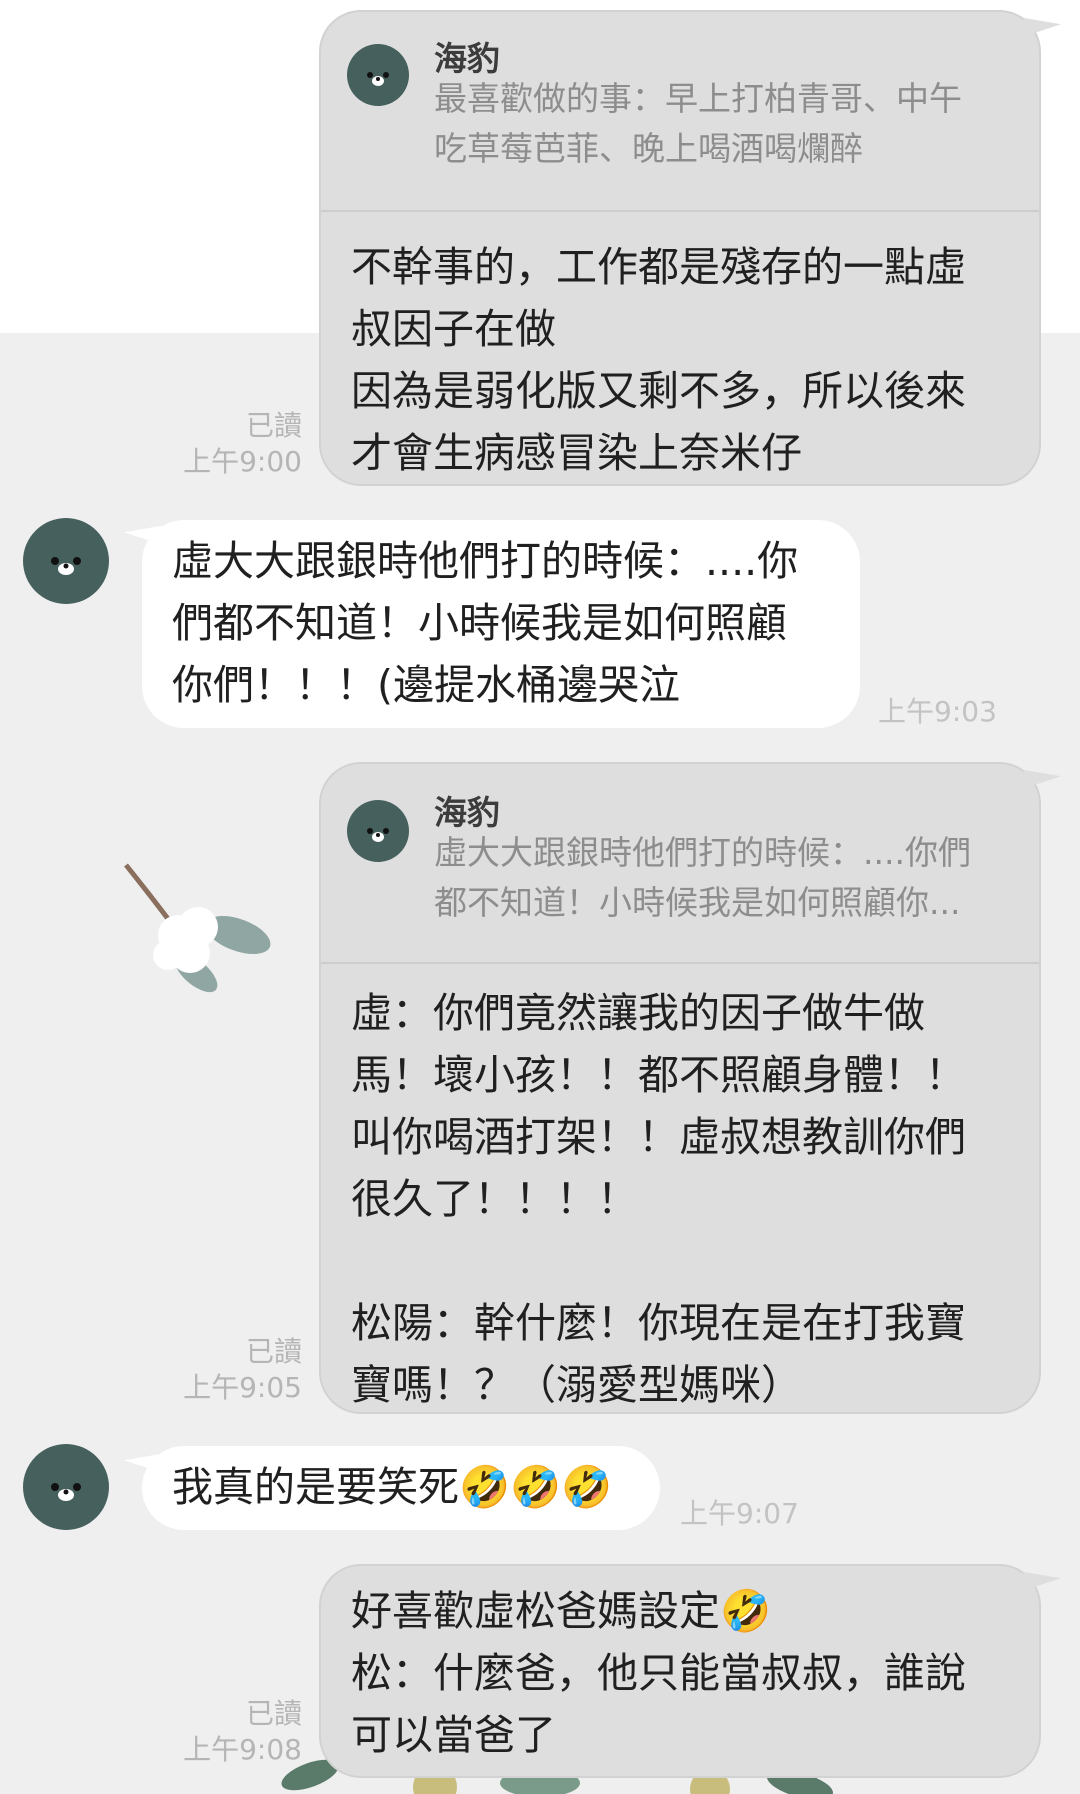  Describe the element at coordinates (226, 1732) in the screenshot. I see `message-meta: 已讀 上午9:08` at that location.